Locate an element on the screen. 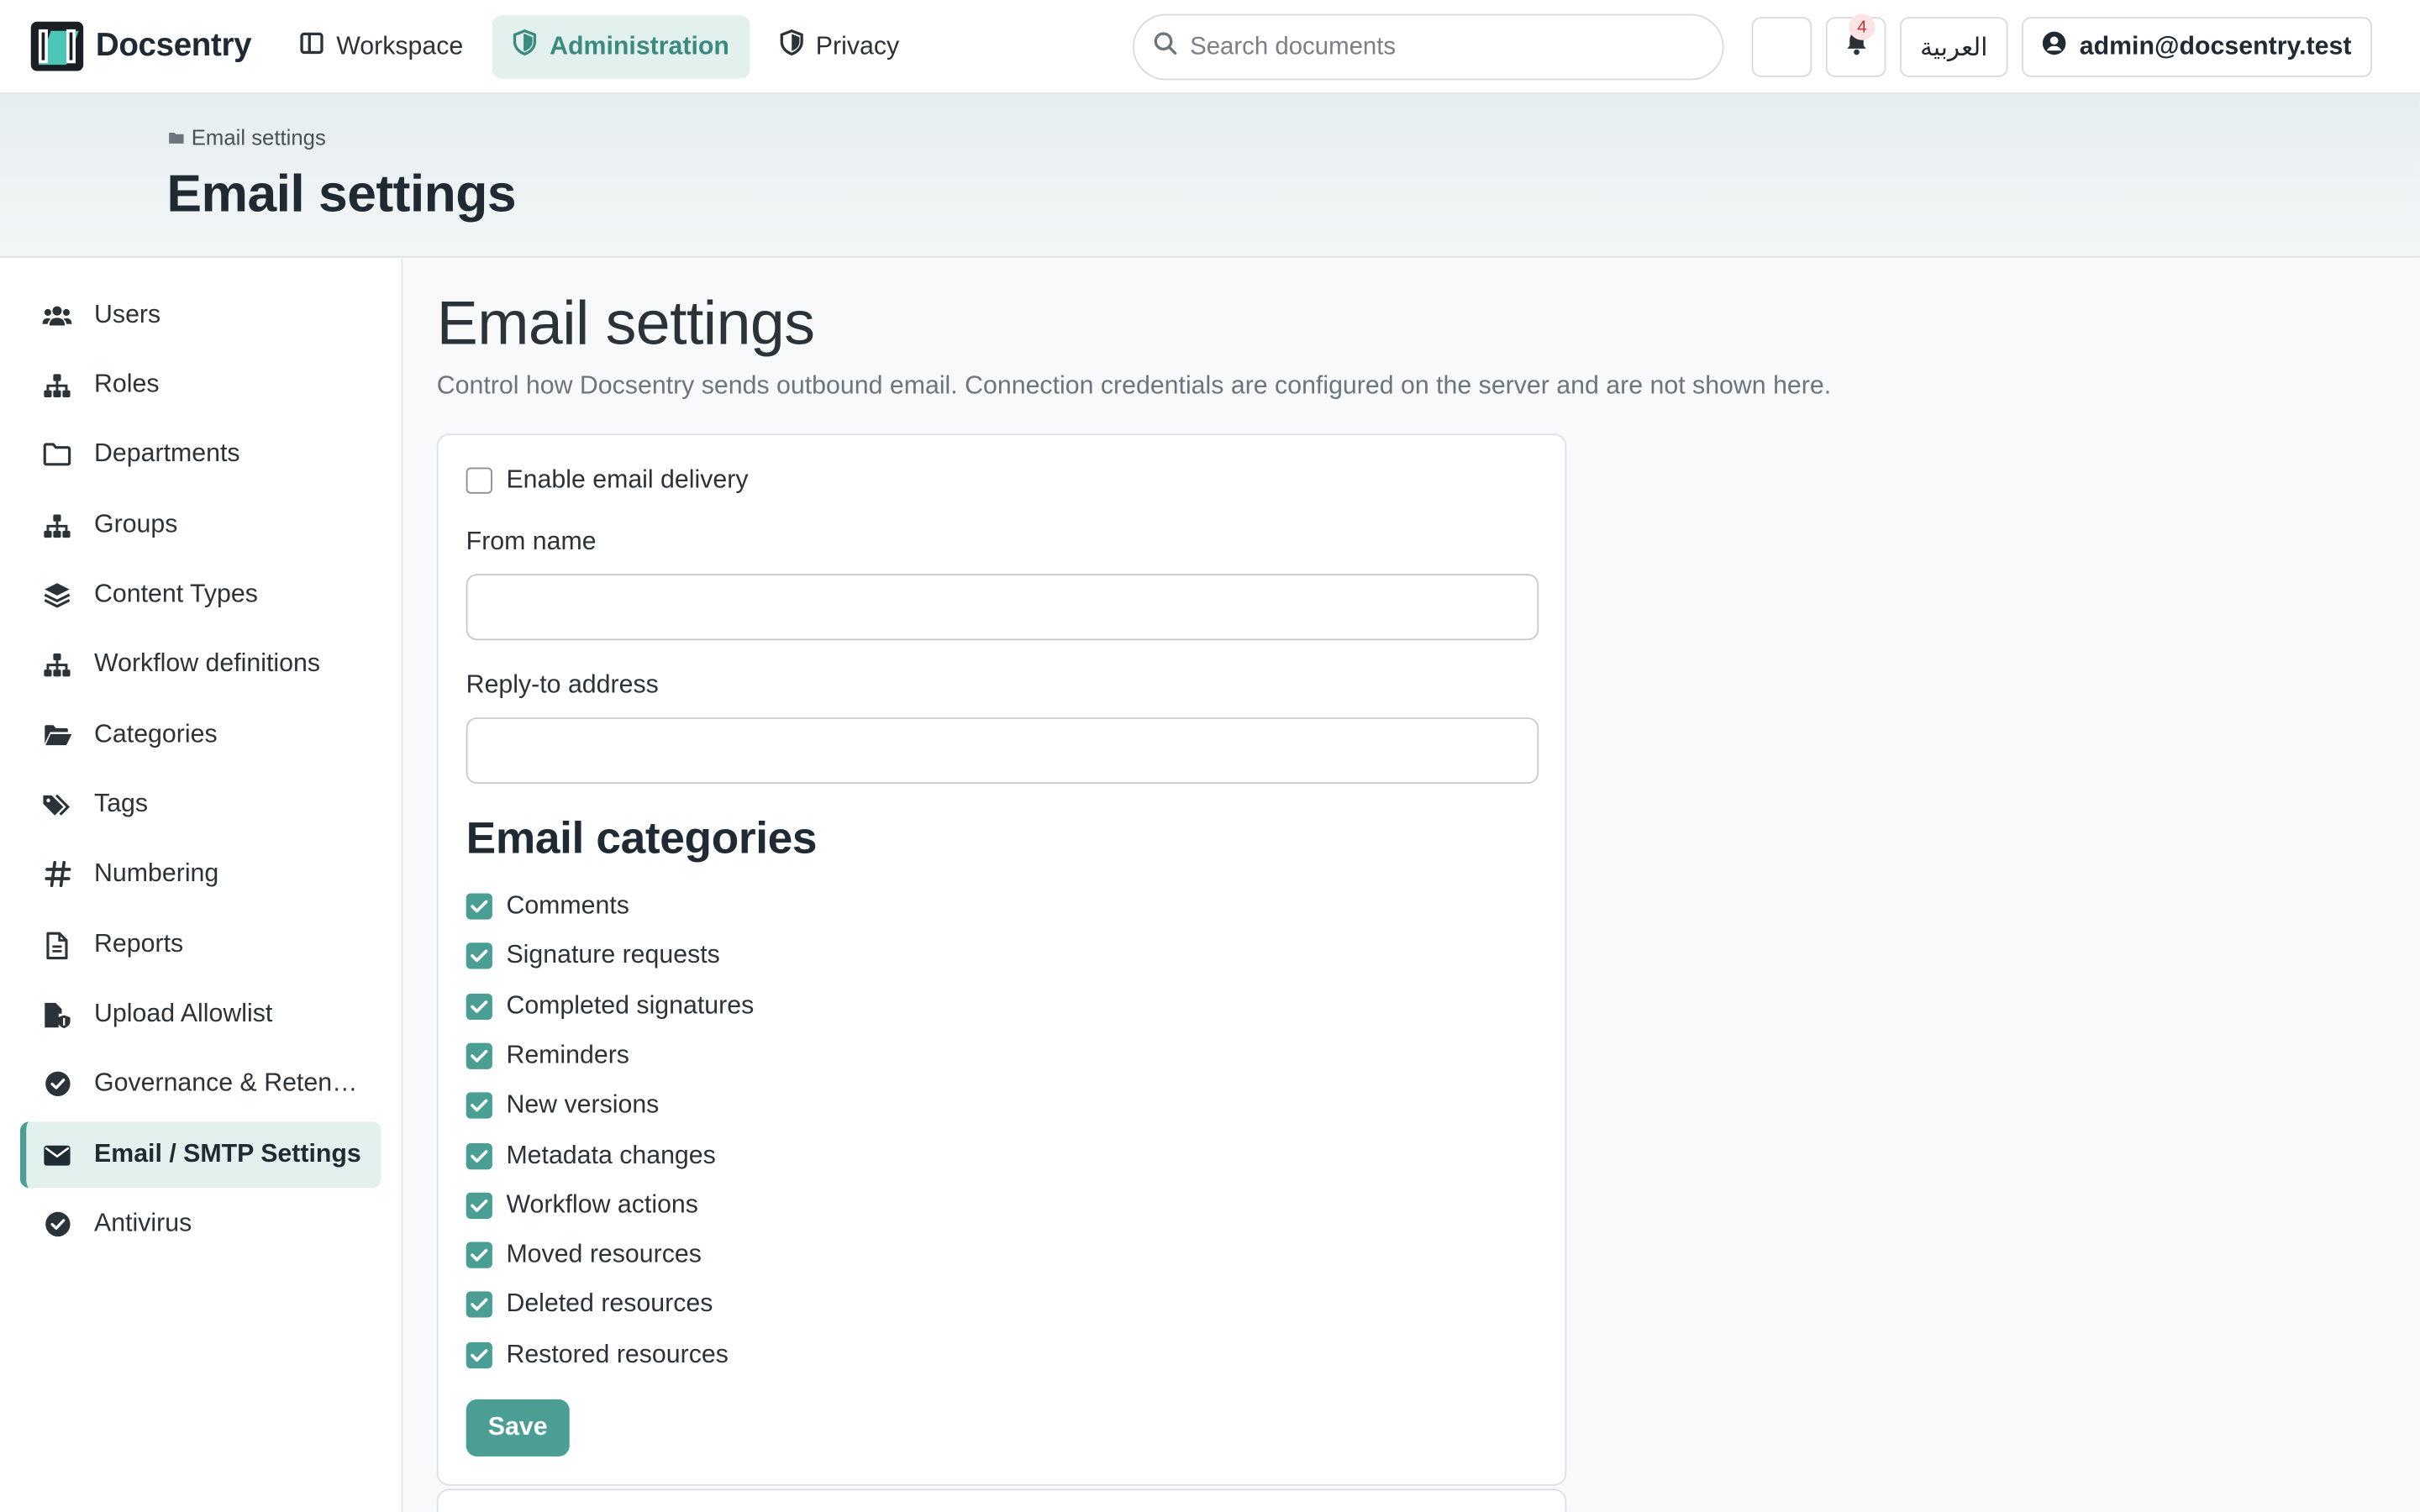 This screenshot has width=2420, height=1512. search-input is located at coordinates (1437, 47).